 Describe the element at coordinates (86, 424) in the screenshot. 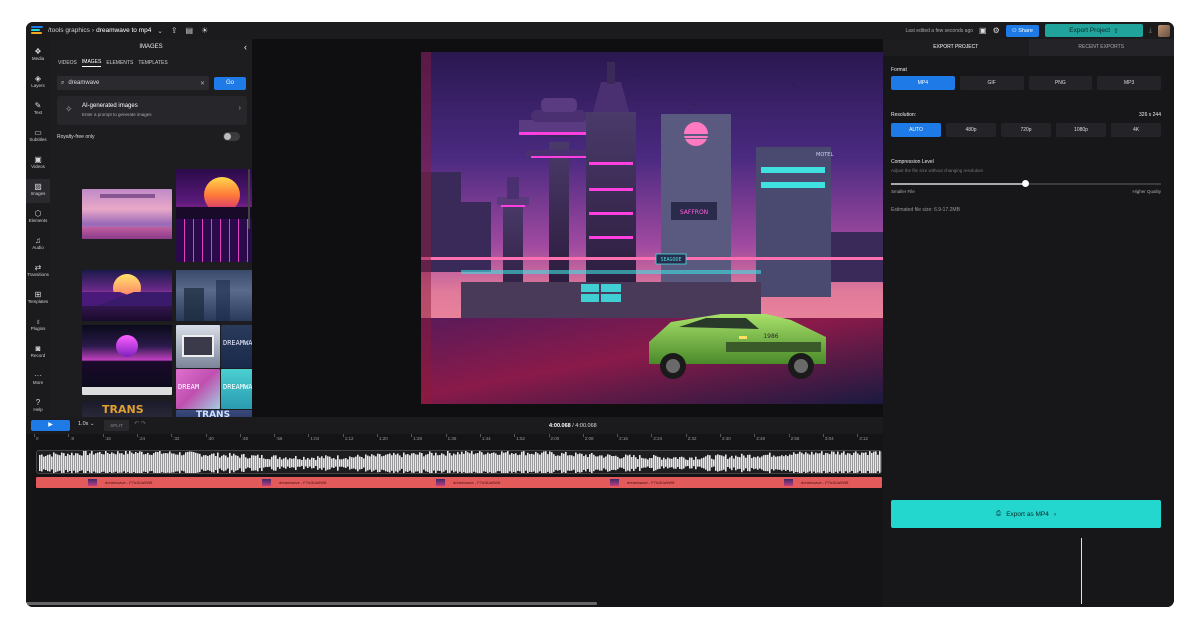

I see `playback-speed: 1.0x ⌄` at that location.